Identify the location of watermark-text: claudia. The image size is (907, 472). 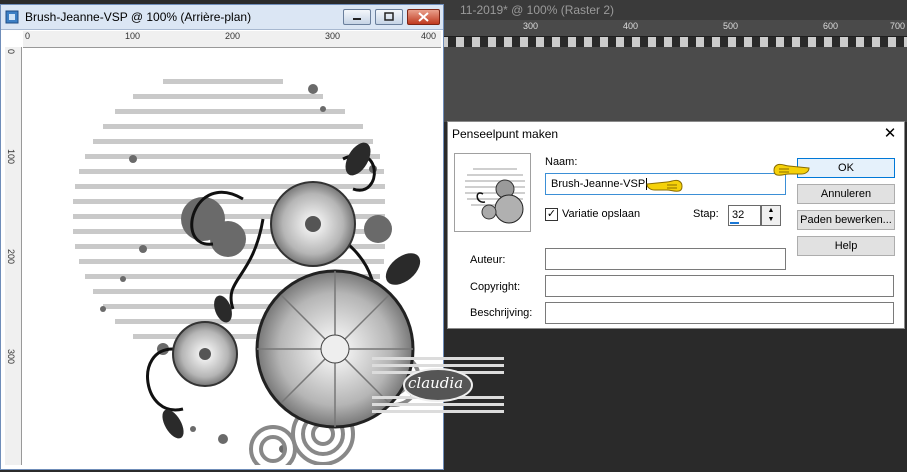
(436, 383).